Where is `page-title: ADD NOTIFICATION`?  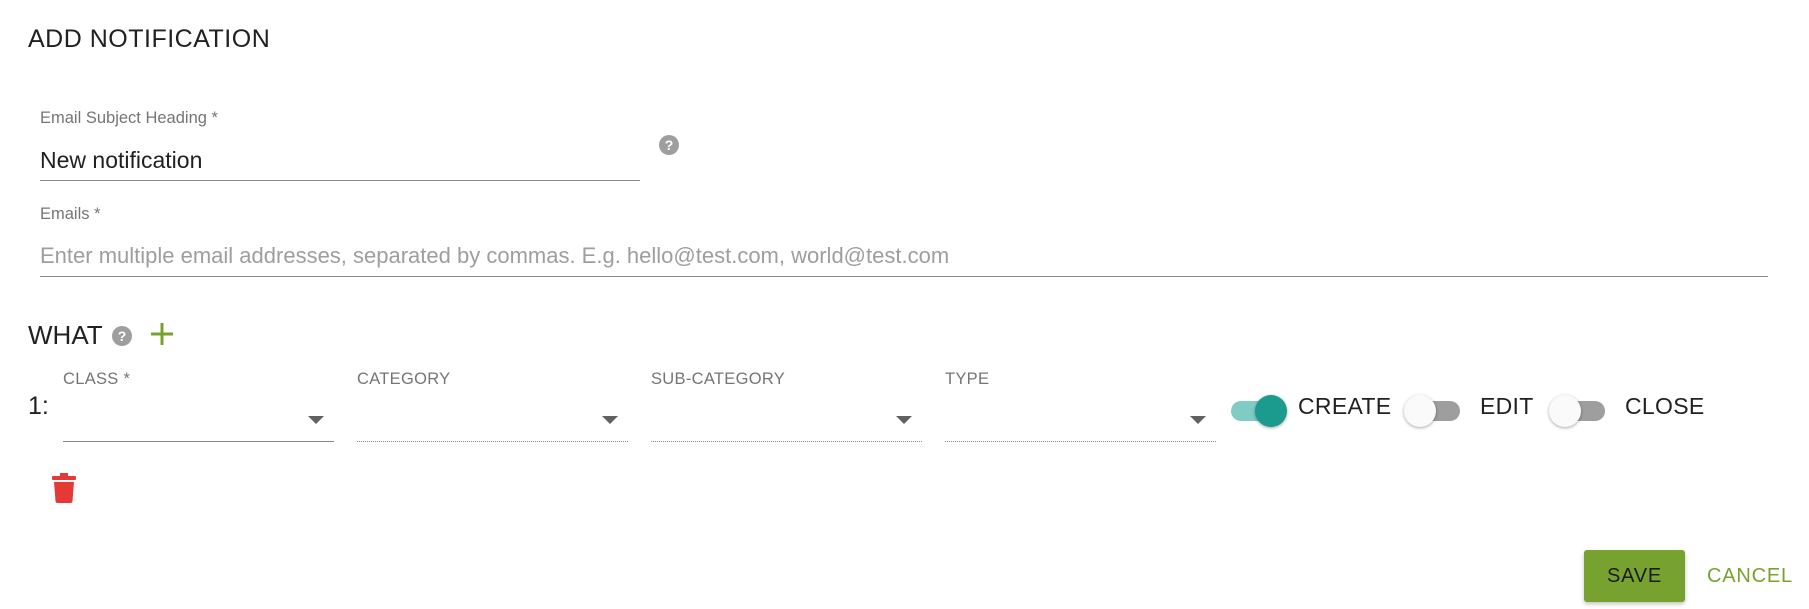 page-title: ADD NOTIFICATION is located at coordinates (149, 39).